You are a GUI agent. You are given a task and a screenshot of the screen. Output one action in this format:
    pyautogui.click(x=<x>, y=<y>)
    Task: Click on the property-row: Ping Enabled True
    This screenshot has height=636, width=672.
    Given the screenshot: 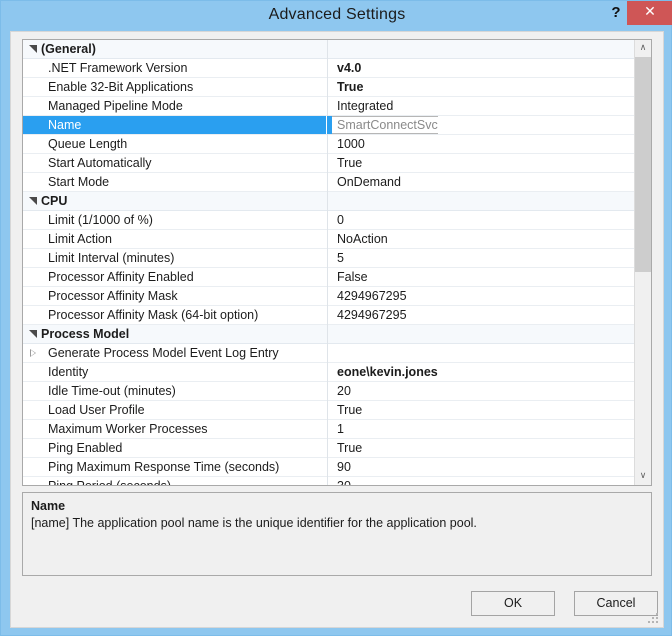 What is the action you would take?
    pyautogui.click(x=329, y=448)
    